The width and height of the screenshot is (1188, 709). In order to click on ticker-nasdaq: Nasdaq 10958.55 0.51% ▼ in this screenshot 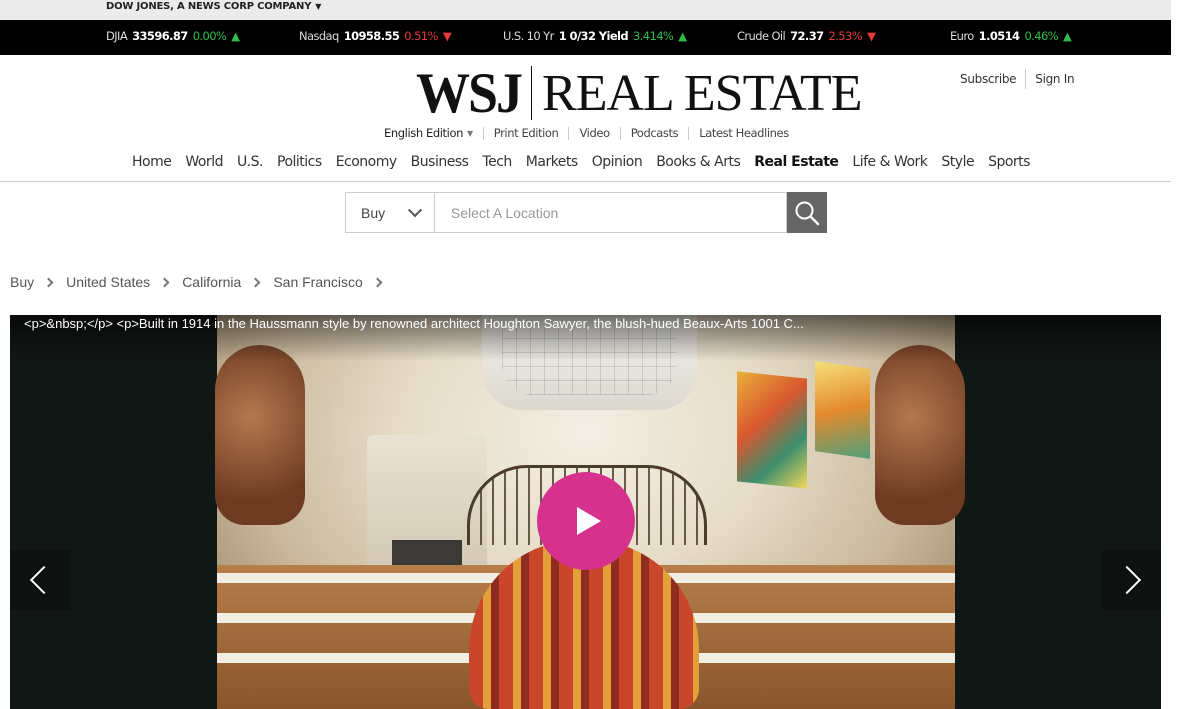, I will do `click(375, 36)`.